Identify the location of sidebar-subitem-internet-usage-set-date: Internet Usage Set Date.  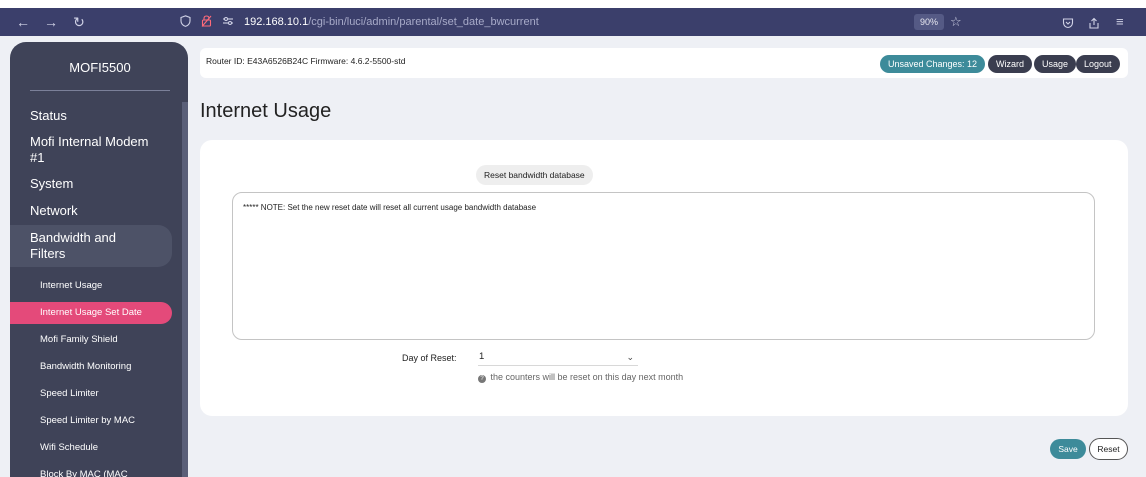
(91, 313).